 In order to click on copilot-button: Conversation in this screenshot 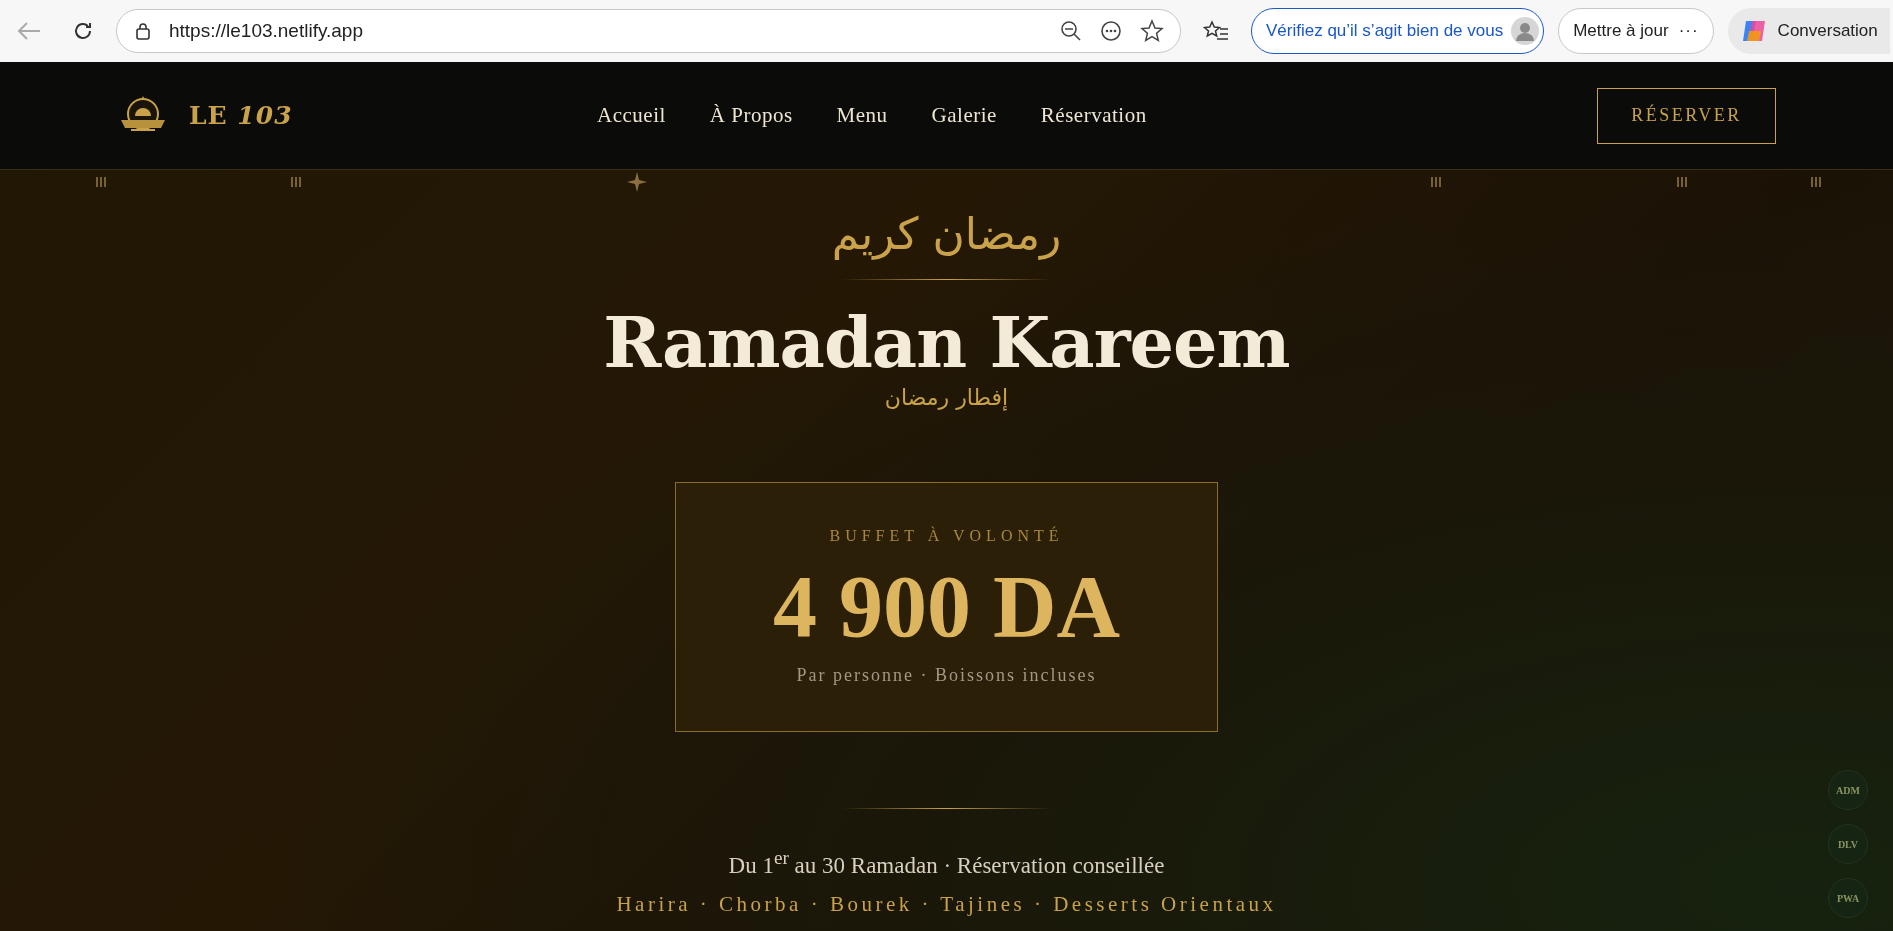, I will do `click(1808, 31)`.